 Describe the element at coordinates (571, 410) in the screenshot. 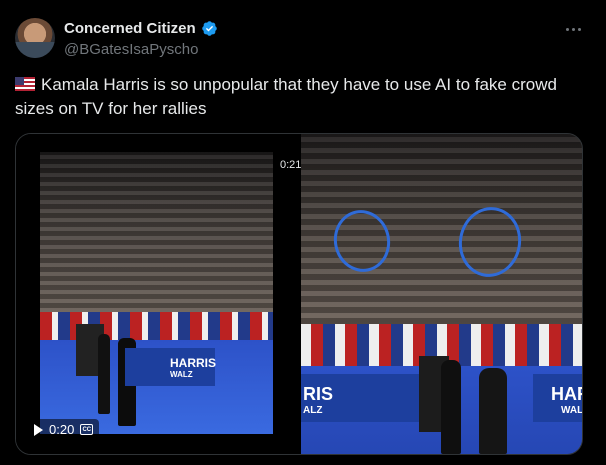

I see `banner-subtitle: WAL` at that location.